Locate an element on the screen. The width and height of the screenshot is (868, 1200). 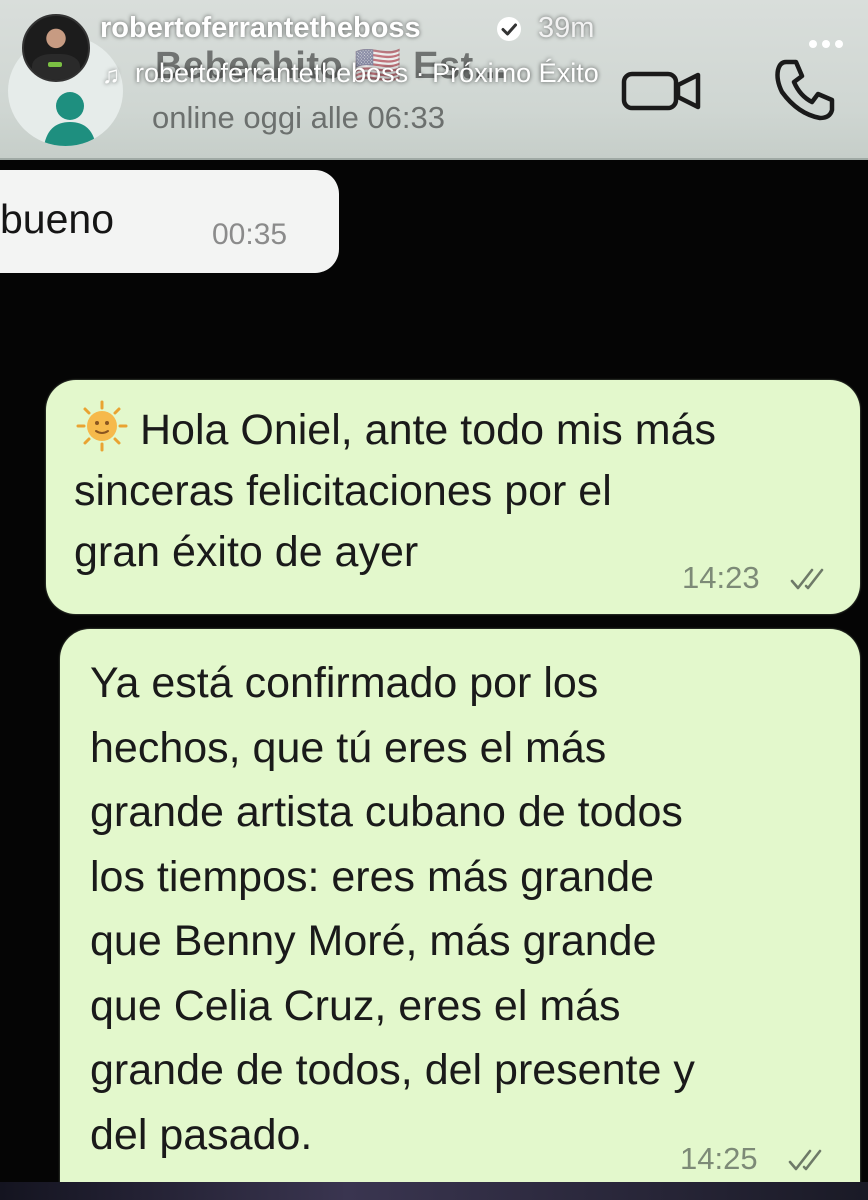
avatar-shirt is located at coordinates (56, 67).